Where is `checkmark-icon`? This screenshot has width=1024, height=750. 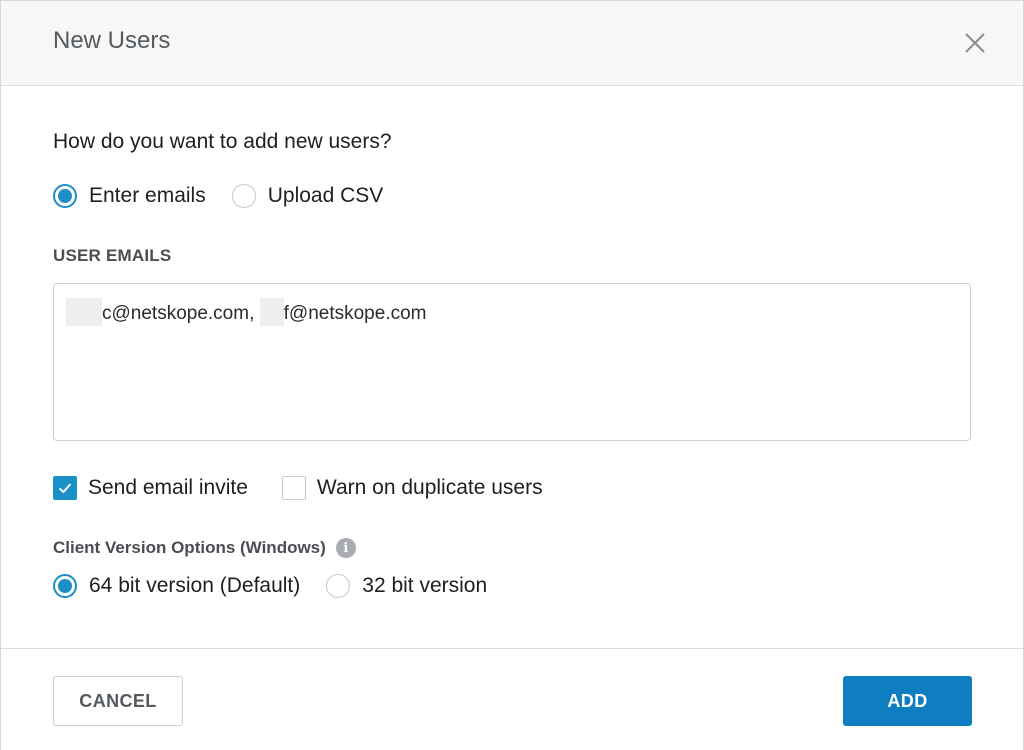 checkmark-icon is located at coordinates (65, 488).